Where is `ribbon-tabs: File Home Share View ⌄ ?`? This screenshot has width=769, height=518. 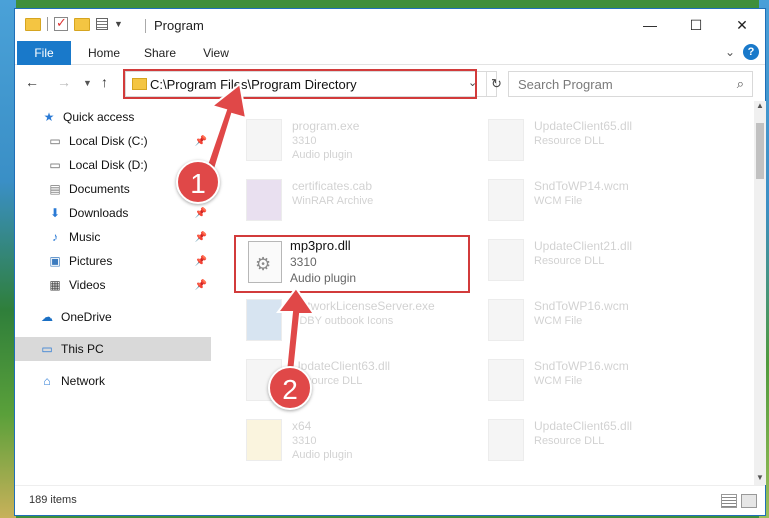 ribbon-tabs: File Home Share View ⌄ ? is located at coordinates (390, 53).